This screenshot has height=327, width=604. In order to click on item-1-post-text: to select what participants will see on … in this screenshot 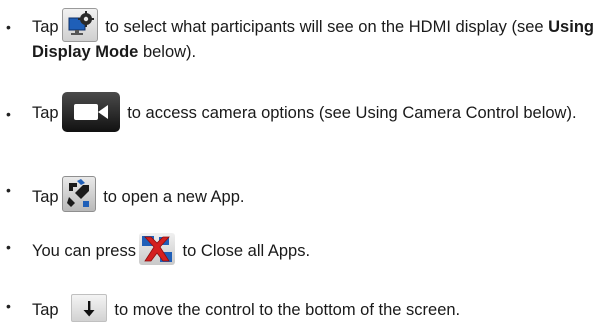, I will do `click(324, 27)`.